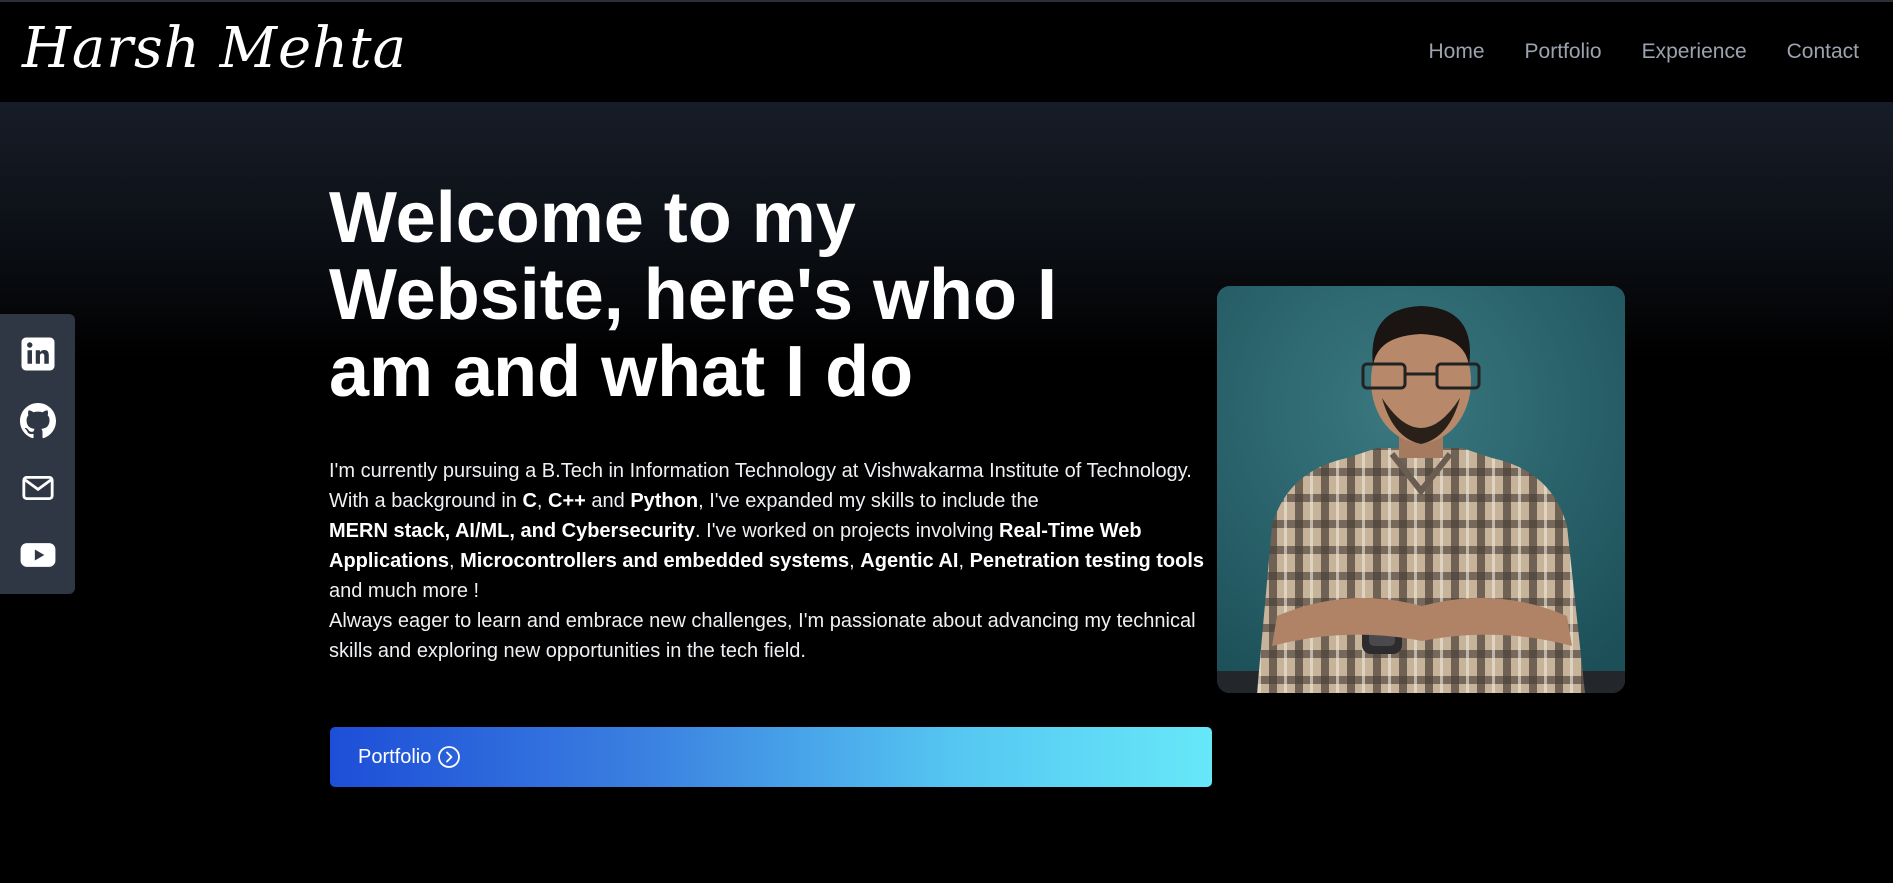 This screenshot has height=883, width=1893. Describe the element at coordinates (655, 561) in the screenshot. I see `desc-highlight: Microcontrollers and embedded systems` at that location.